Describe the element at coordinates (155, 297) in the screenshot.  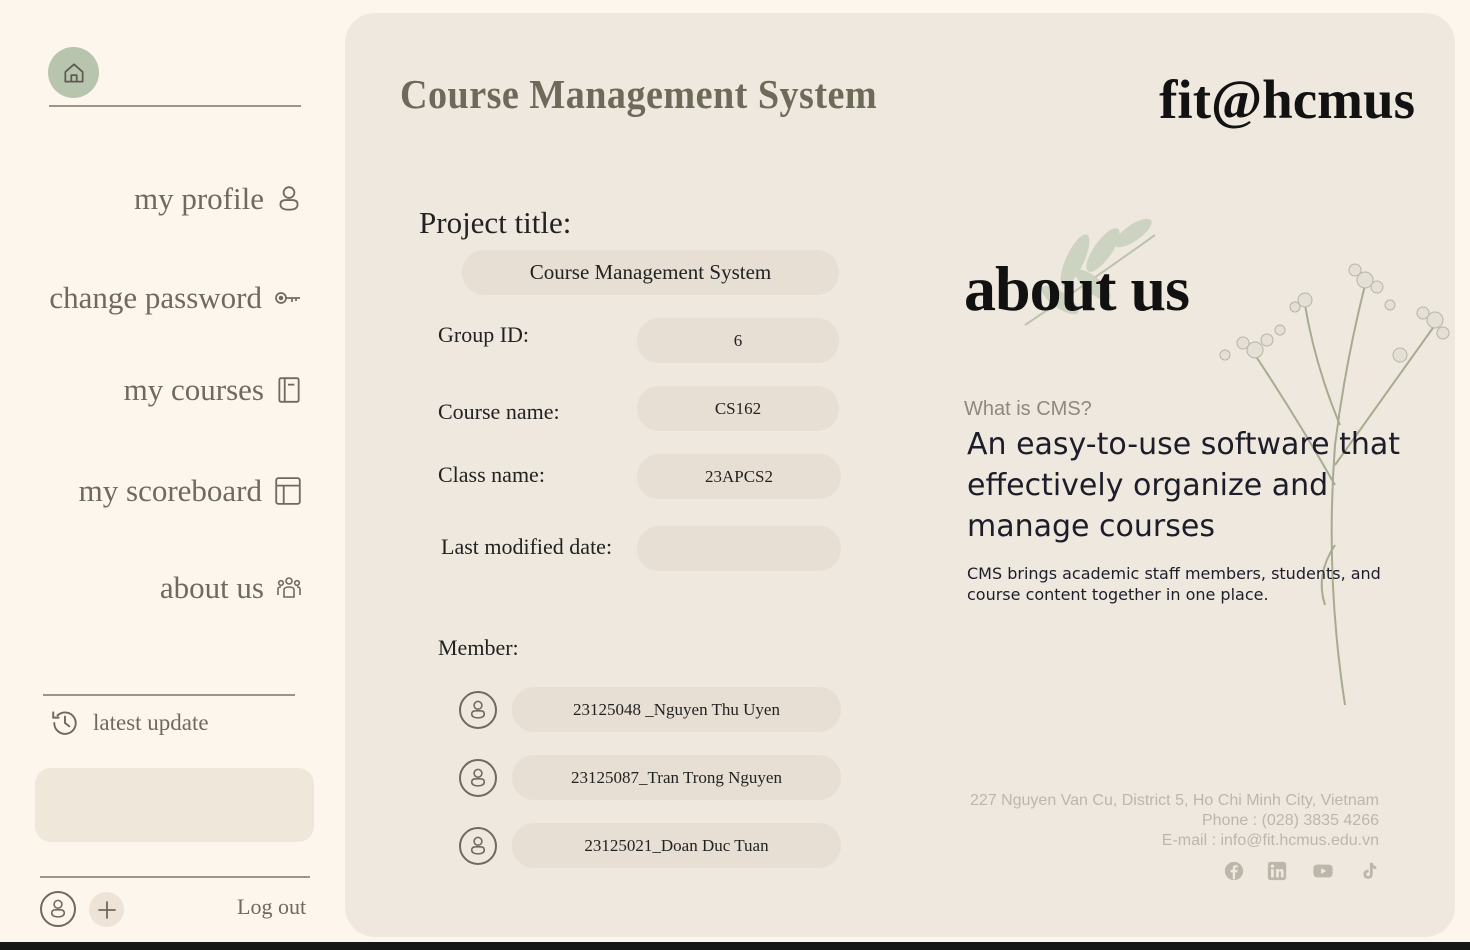
I see `sidebar-item-label: change password` at that location.